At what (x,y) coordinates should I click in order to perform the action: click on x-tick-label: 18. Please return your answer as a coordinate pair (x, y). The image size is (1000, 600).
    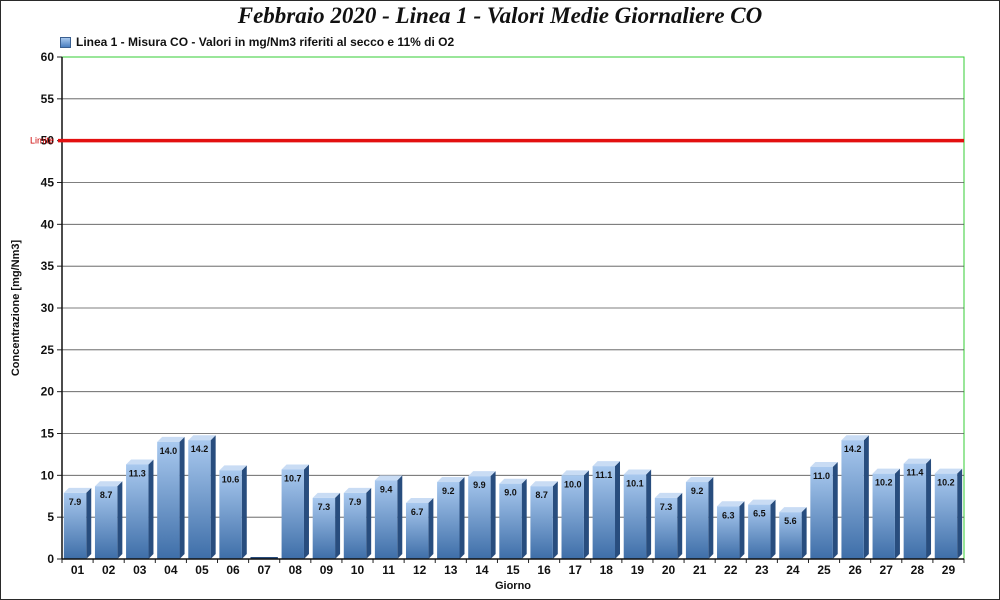
    Looking at the image, I should click on (607, 570).